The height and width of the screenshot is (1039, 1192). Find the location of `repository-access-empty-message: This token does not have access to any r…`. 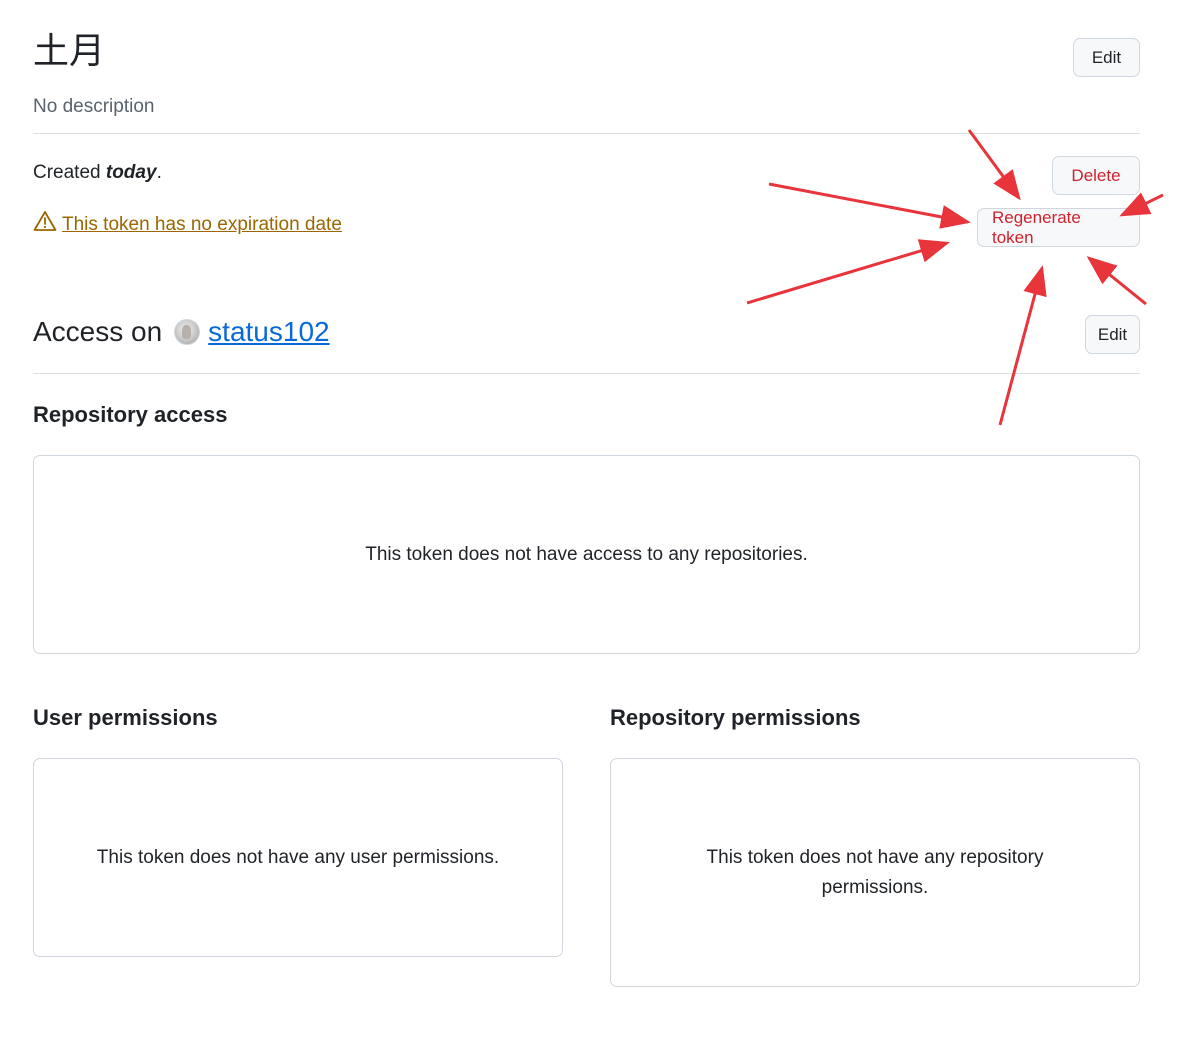

repository-access-empty-message: This token does not have access to any r… is located at coordinates (586, 554).